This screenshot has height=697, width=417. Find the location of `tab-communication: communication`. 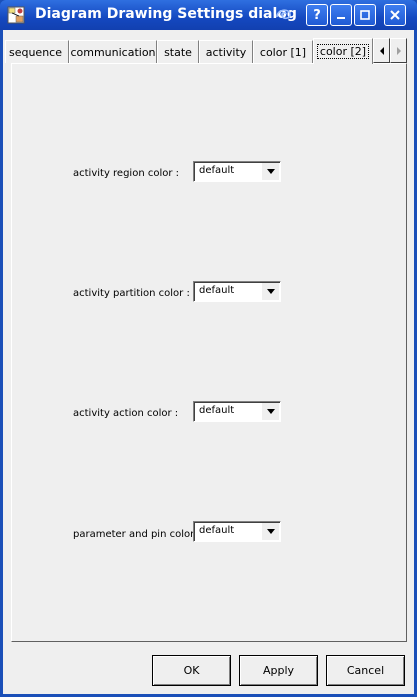

tab-communication: communication is located at coordinates (113, 51).